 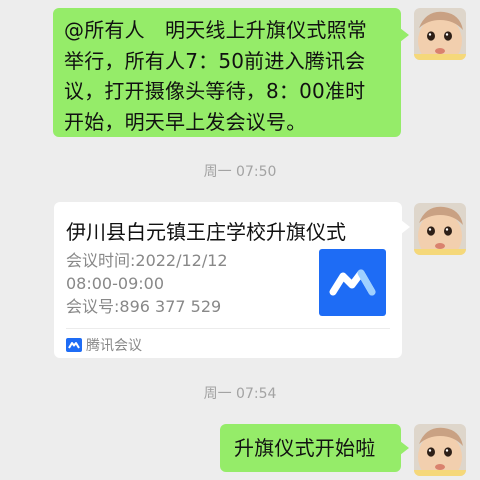 I want to click on card-source: 腾讯会议, so click(x=104, y=345).